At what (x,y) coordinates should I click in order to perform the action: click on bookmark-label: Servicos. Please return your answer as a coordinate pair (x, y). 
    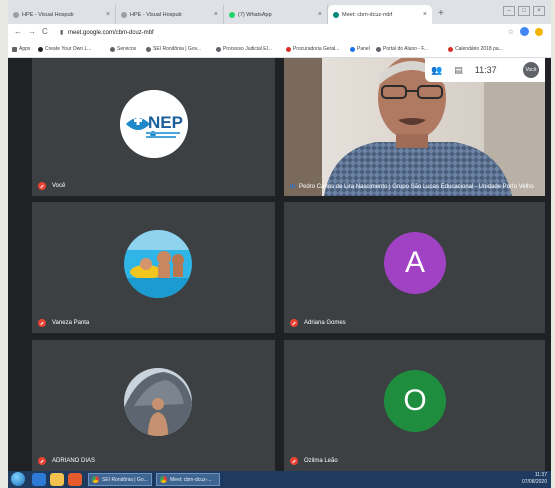
    Looking at the image, I should click on (127, 49).